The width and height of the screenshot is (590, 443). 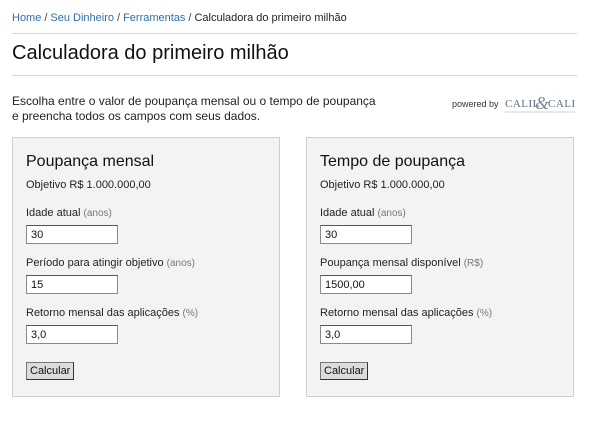 What do you see at coordinates (26, 18) in the screenshot?
I see `breadcrumb-home-link: Home` at bounding box center [26, 18].